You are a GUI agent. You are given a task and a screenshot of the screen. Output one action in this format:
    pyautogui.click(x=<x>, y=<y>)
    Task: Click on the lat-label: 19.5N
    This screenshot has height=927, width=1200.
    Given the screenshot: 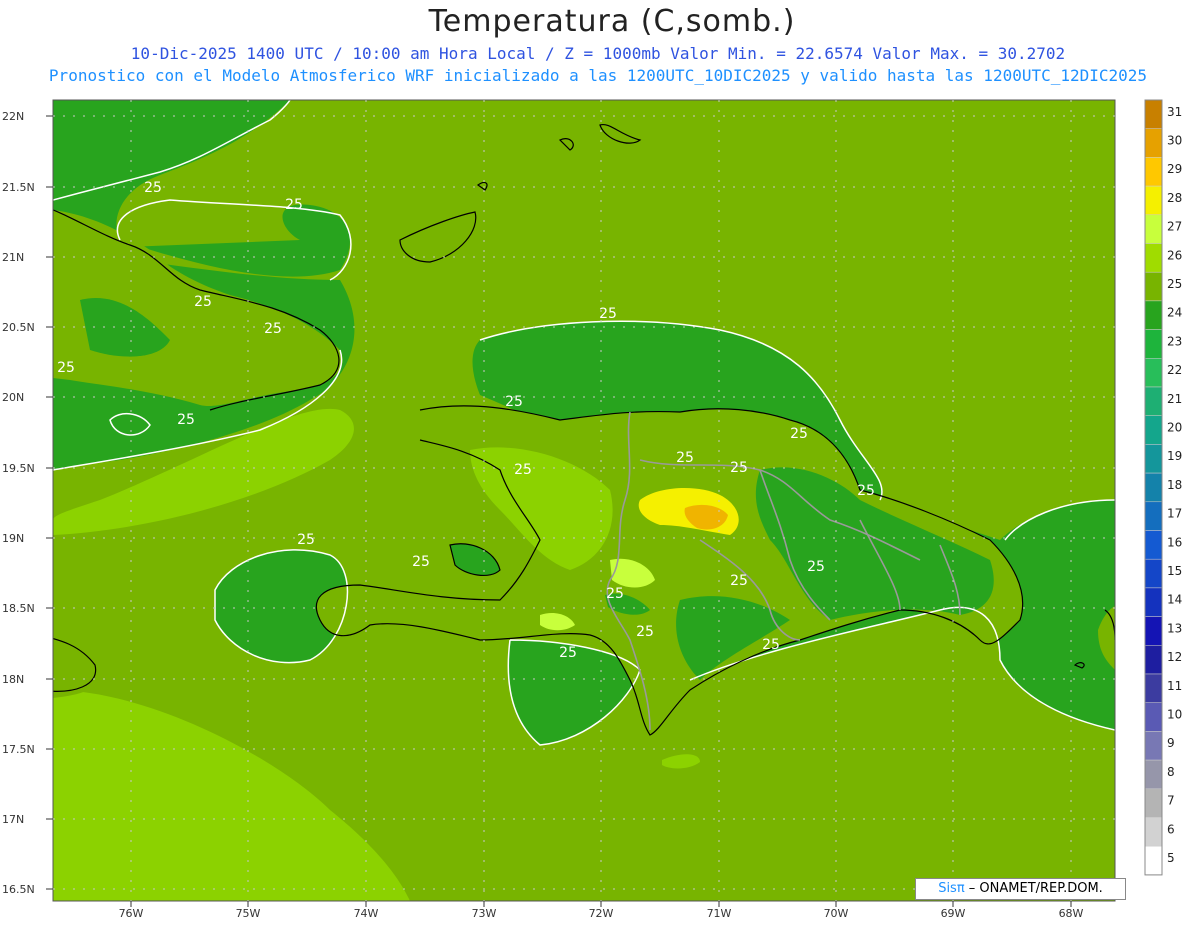 What is the action you would take?
    pyautogui.click(x=18, y=468)
    